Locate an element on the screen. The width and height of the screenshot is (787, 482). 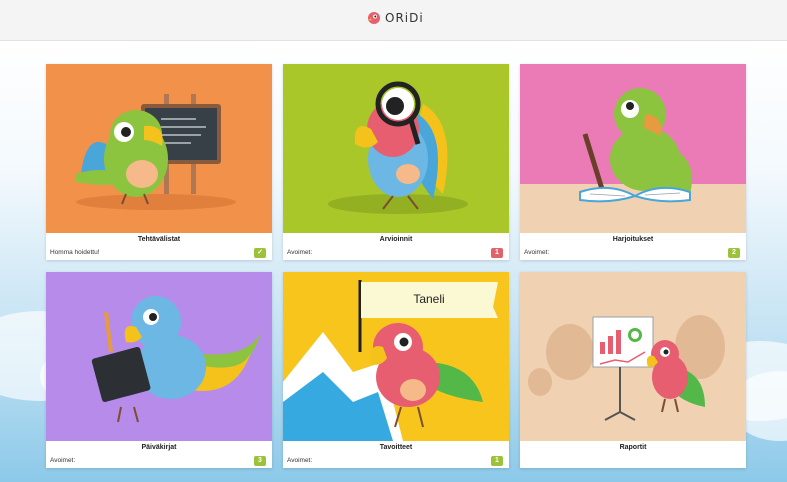
logo-text: ORiDi is located at coordinates (404, 18).